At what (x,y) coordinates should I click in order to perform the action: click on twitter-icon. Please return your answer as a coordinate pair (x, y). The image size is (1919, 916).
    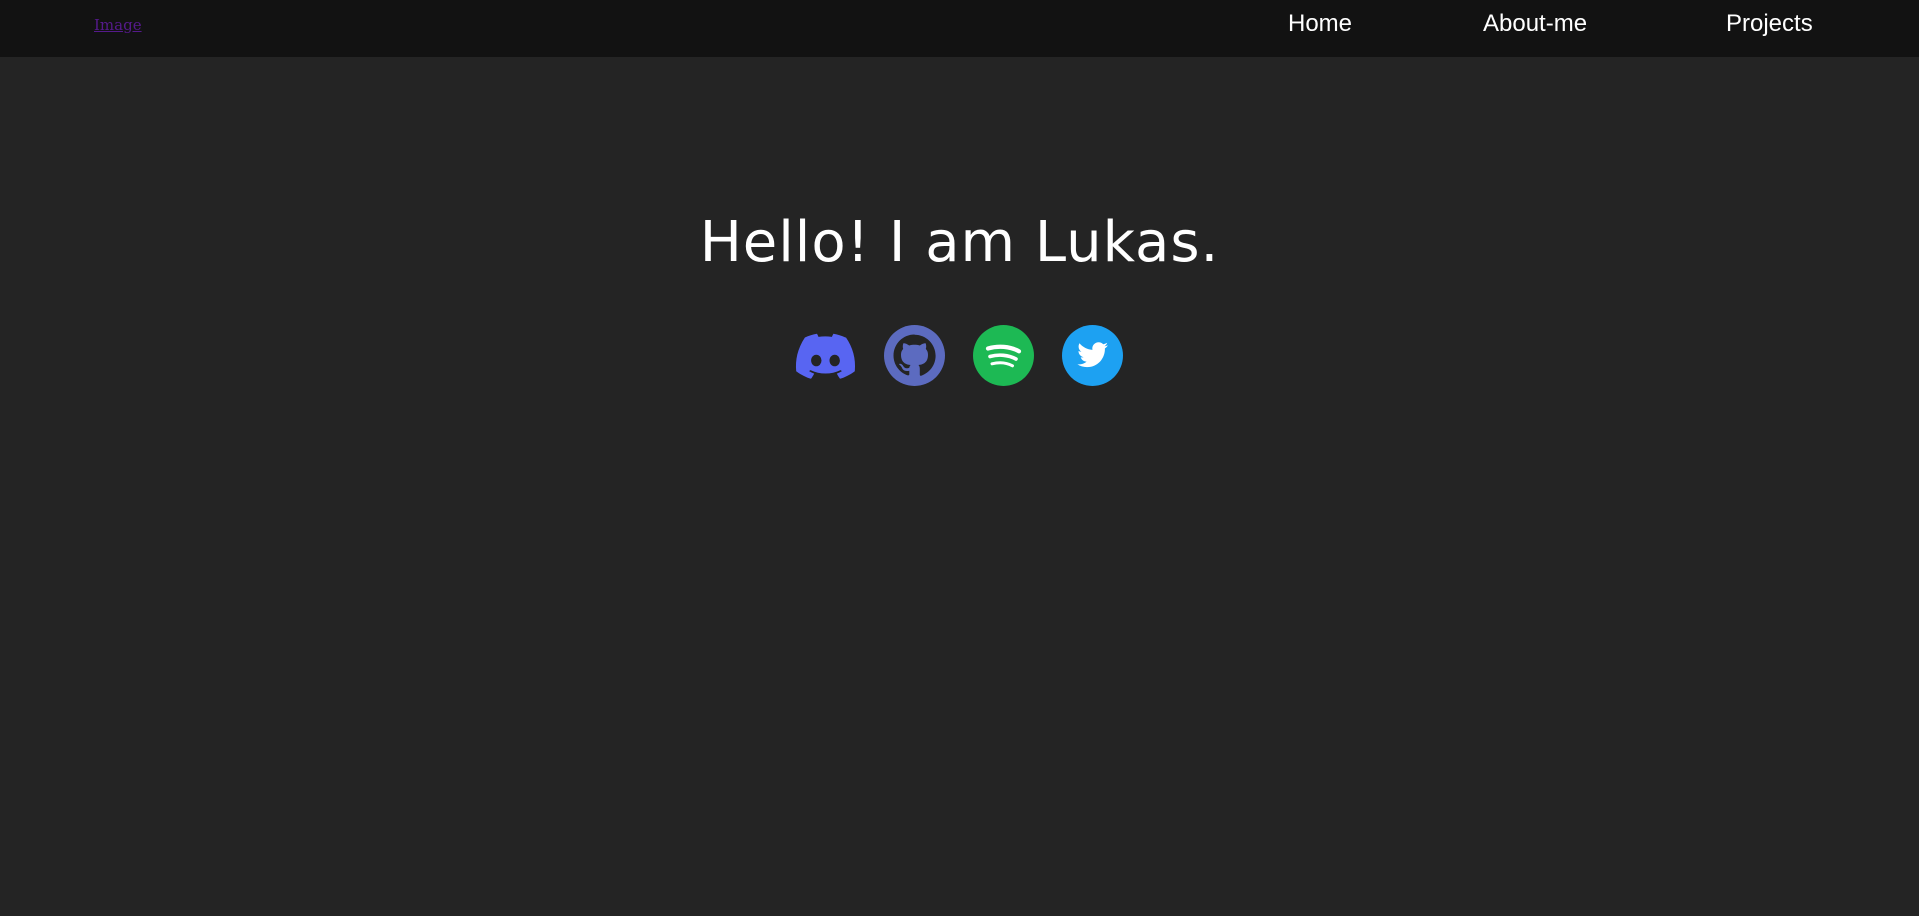
    Looking at the image, I should click on (1092, 355).